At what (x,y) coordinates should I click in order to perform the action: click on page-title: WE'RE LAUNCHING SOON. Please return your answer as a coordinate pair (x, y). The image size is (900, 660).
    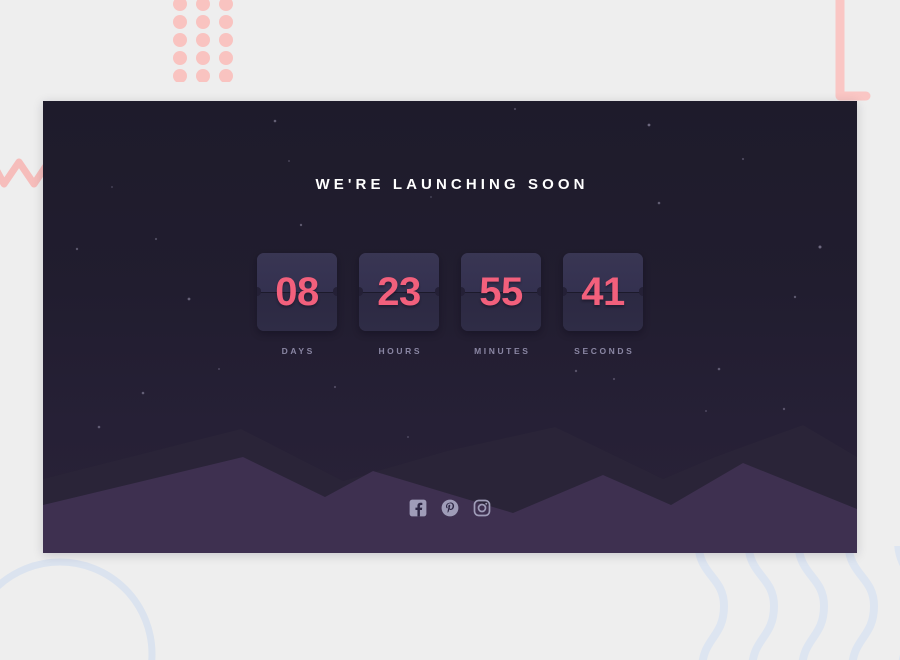
    Looking at the image, I should click on (452, 184).